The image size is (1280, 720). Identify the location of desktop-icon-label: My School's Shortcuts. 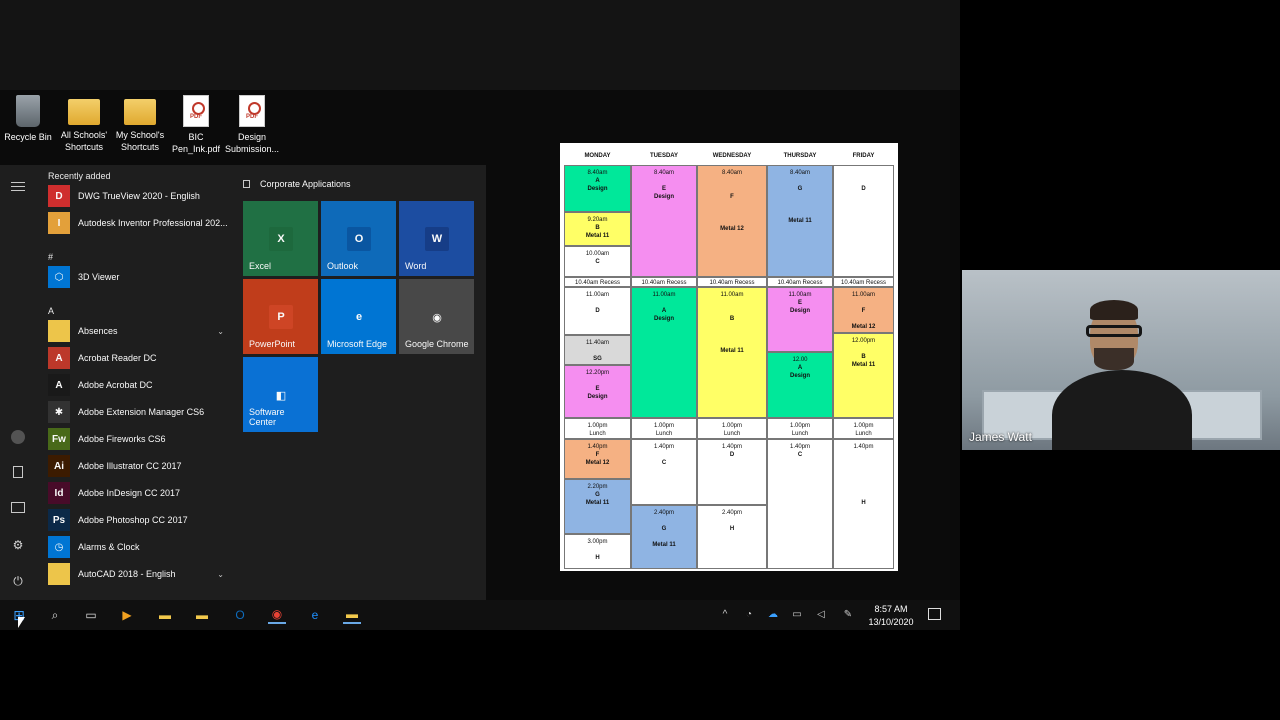
(140, 141).